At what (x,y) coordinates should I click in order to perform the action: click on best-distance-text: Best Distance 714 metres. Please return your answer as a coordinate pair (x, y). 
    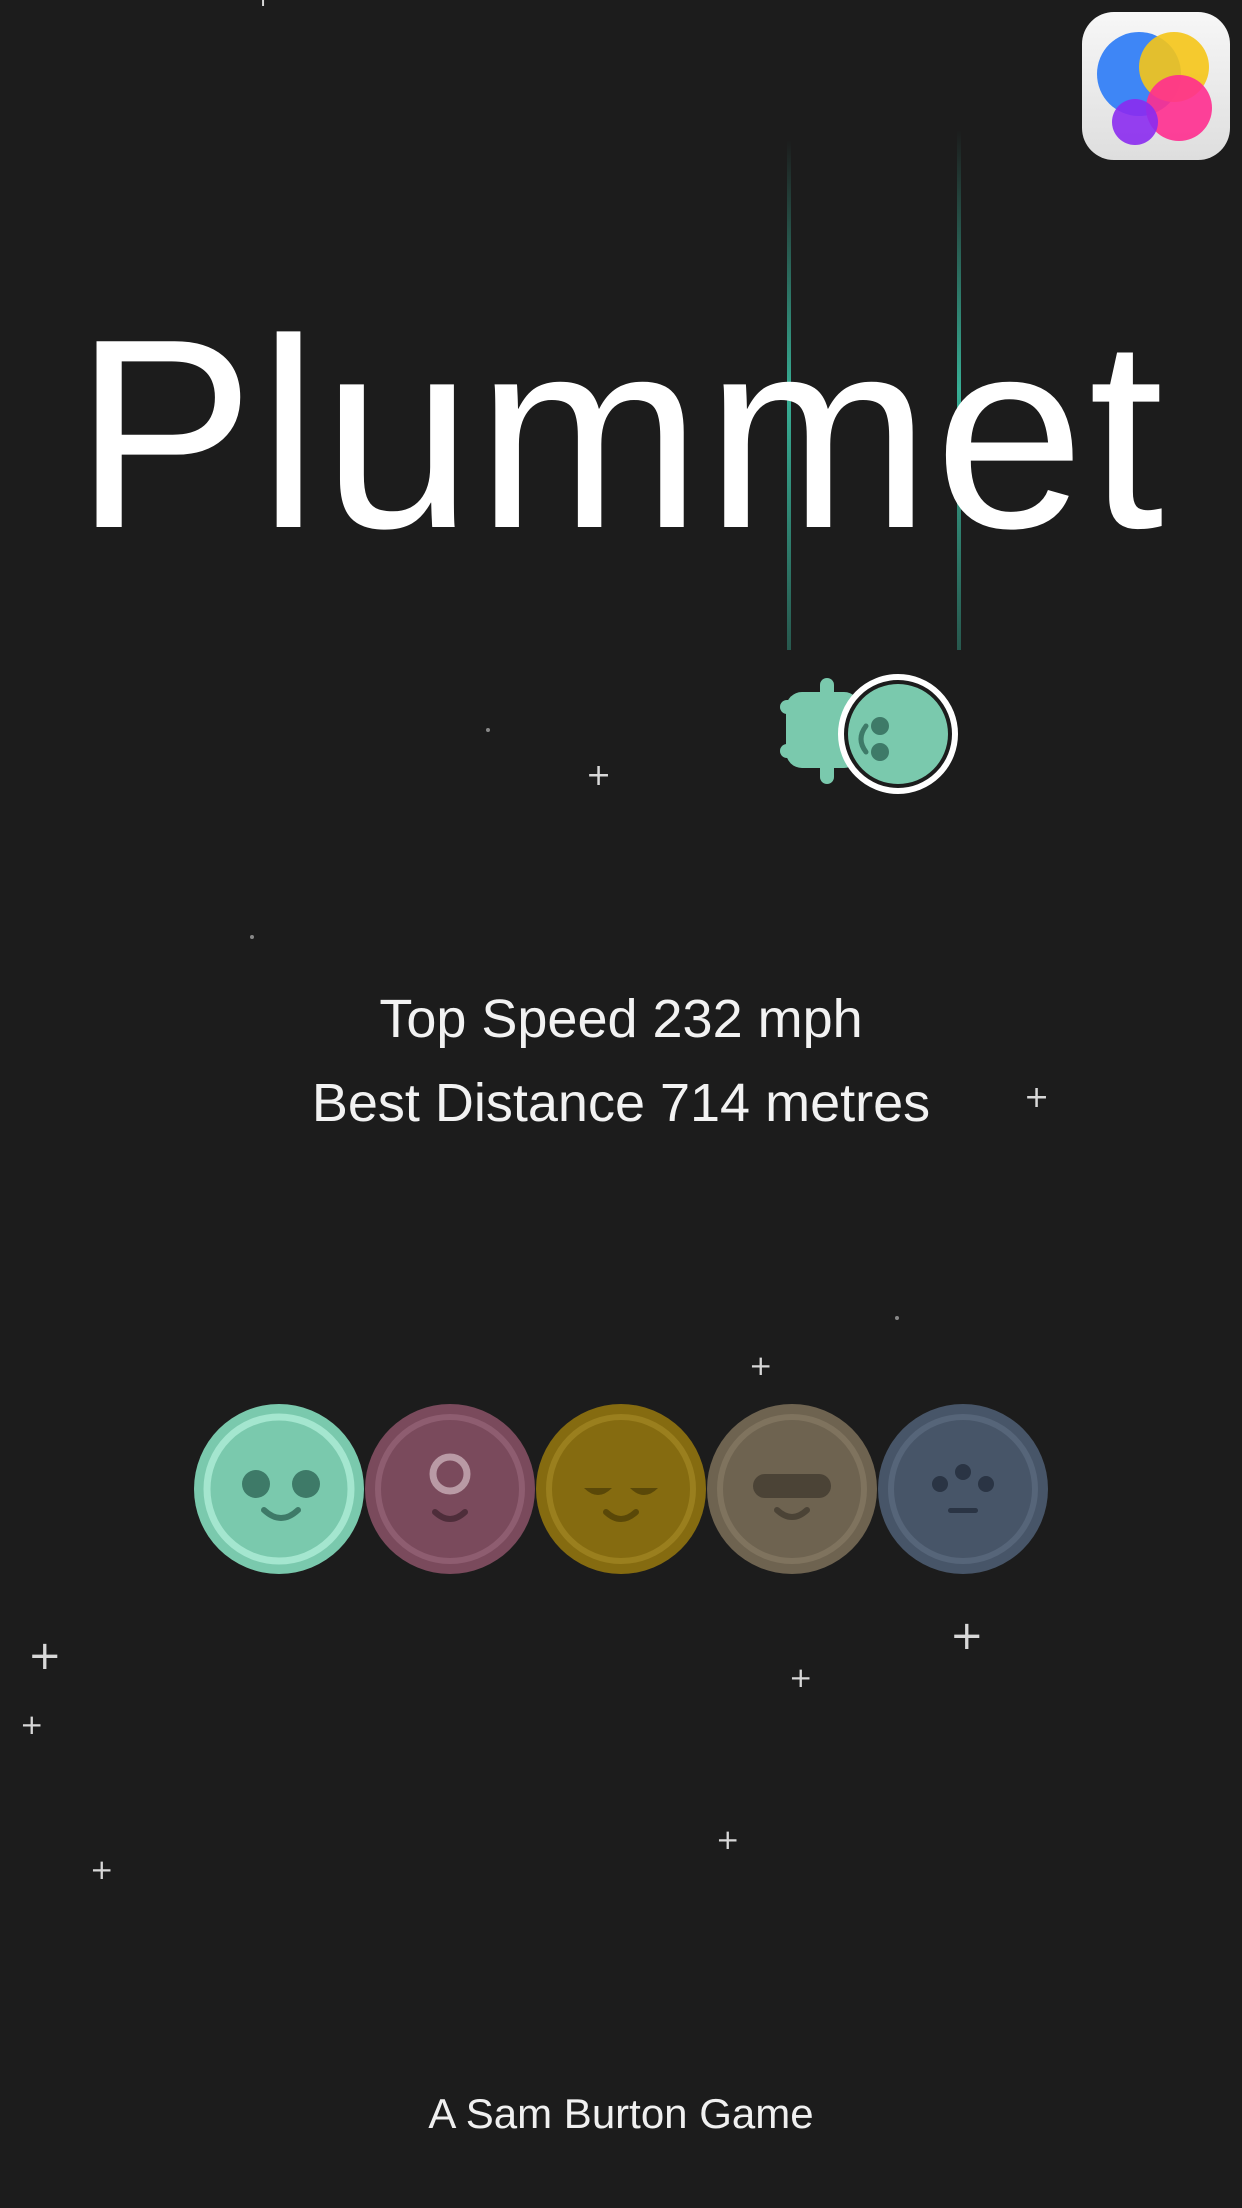
    Looking at the image, I should click on (621, 1103).